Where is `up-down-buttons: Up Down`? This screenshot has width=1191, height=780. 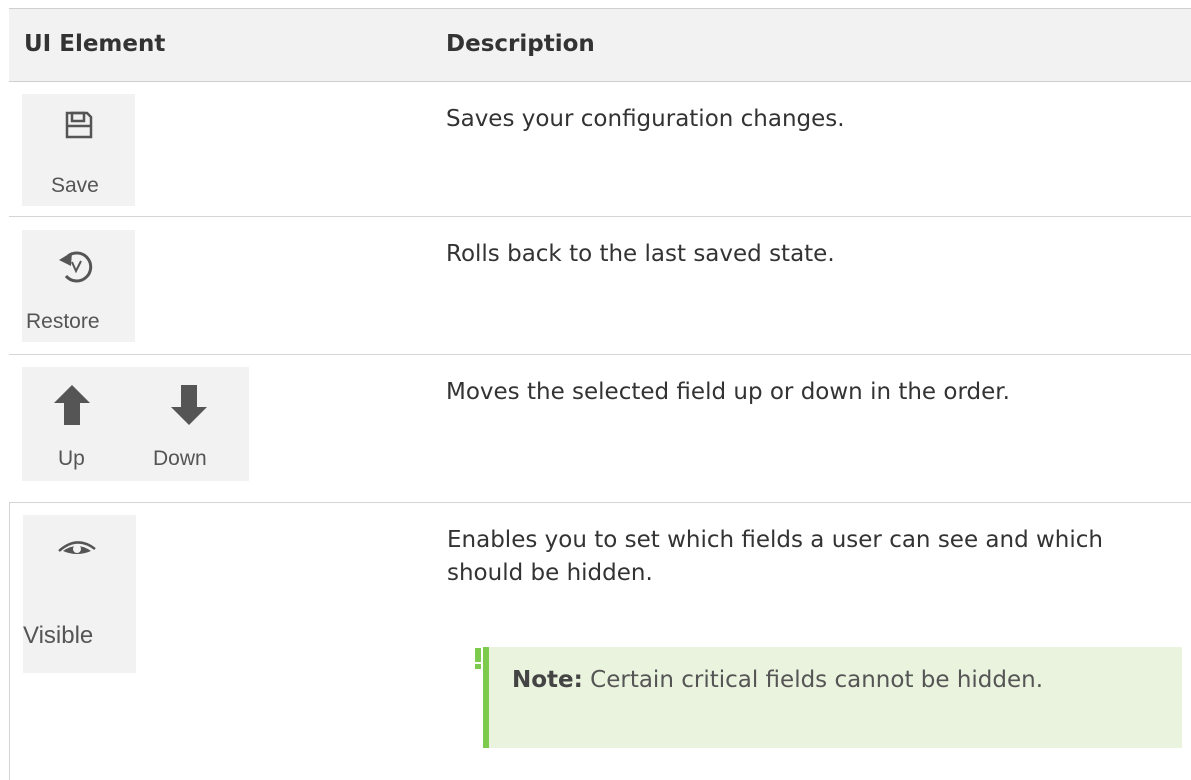
up-down-buttons: Up Down is located at coordinates (135, 424).